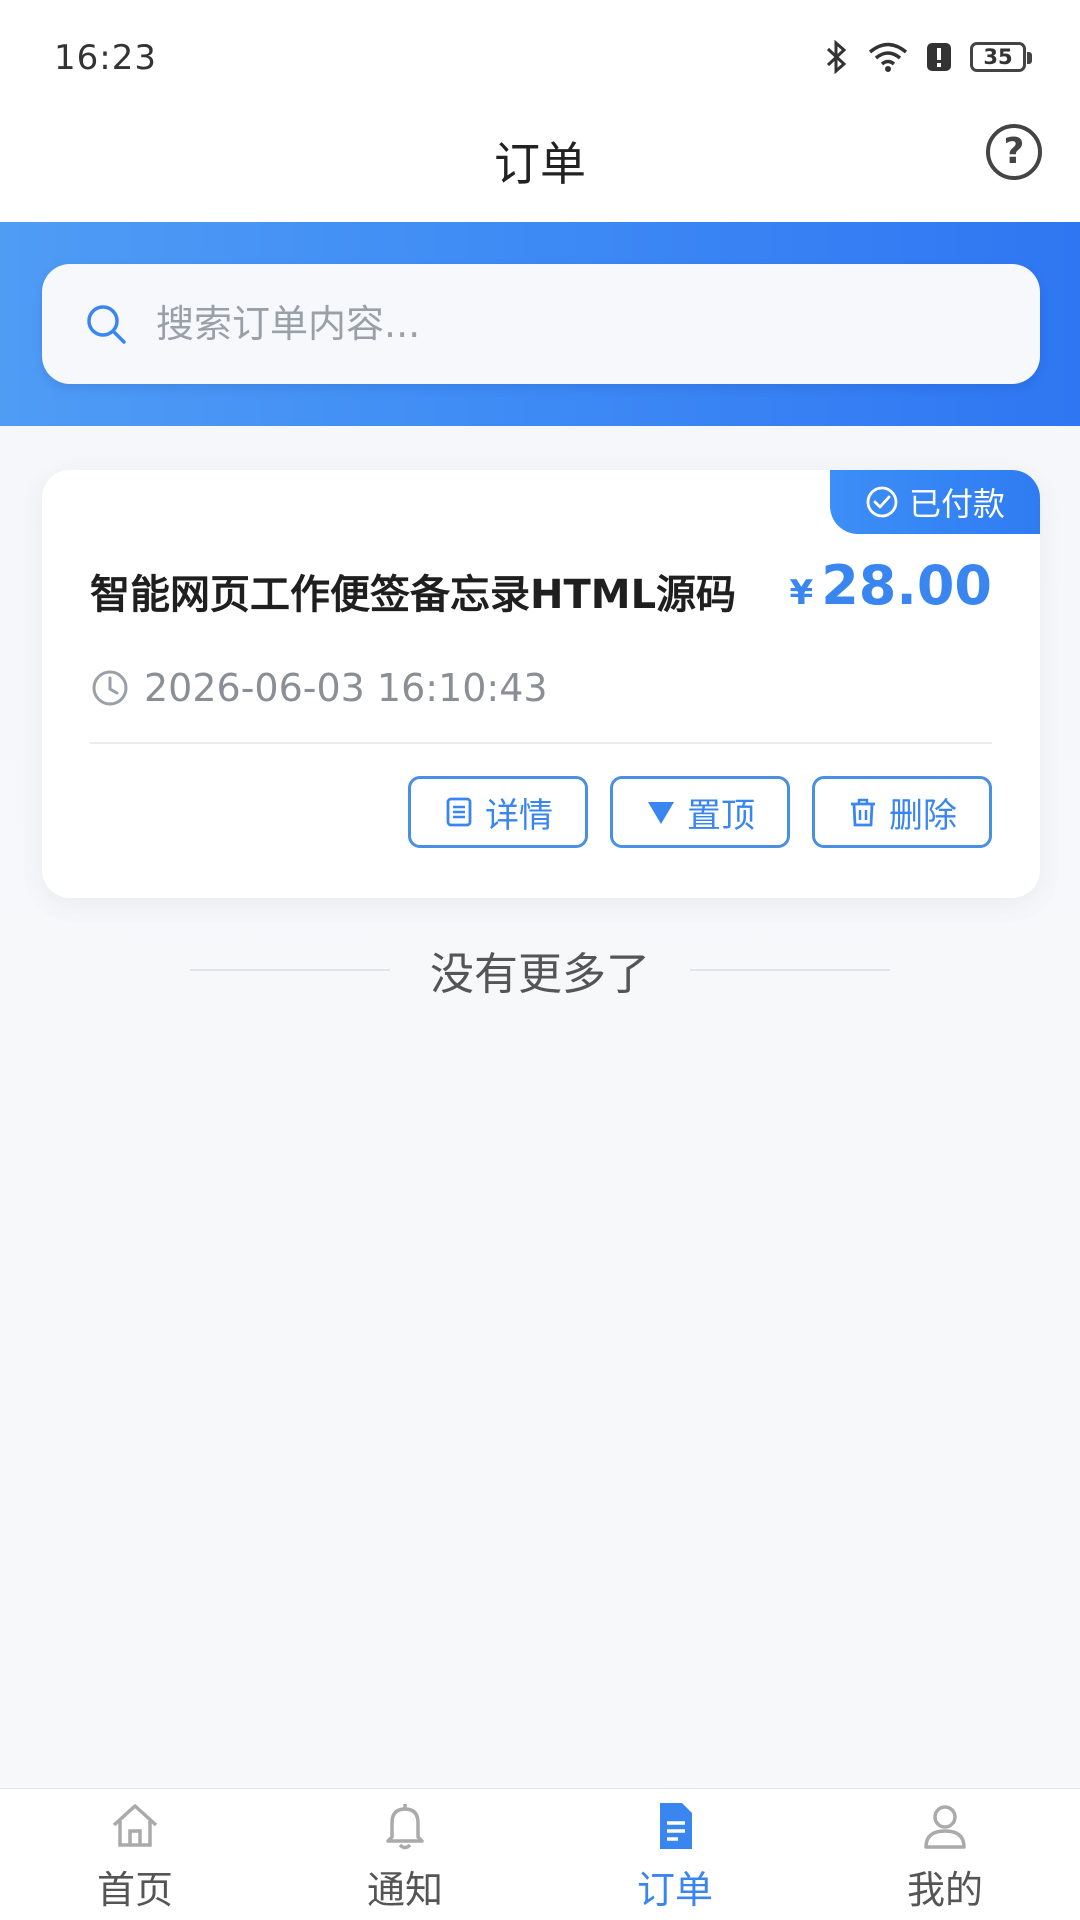 The image size is (1080, 1920). I want to click on status-badge: 已付款, so click(935, 502).